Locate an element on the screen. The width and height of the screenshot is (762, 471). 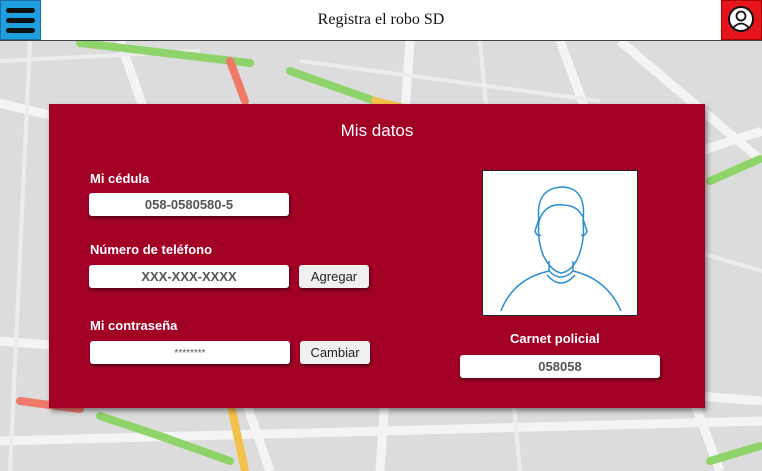
top-bar: Registra el robo SD is located at coordinates (381, 20).